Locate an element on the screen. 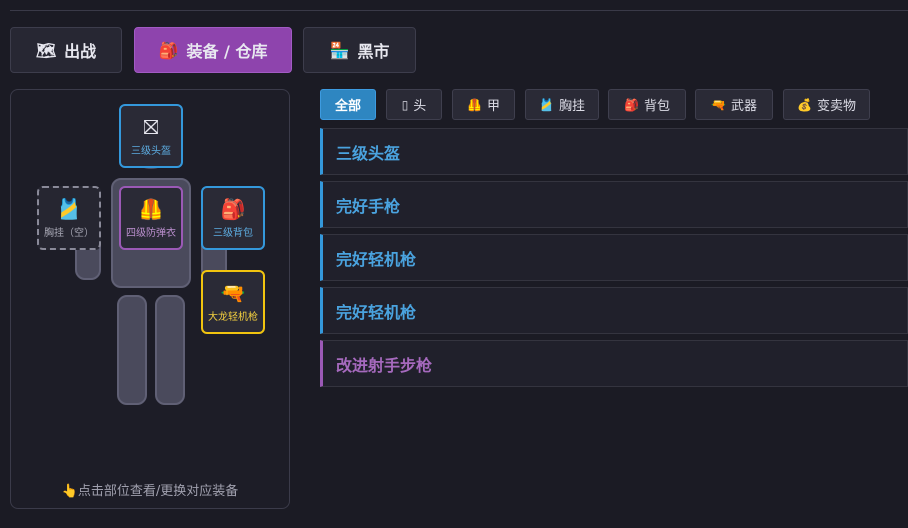 The width and height of the screenshot is (908, 528). slot-label: 三级背包 is located at coordinates (233, 233).